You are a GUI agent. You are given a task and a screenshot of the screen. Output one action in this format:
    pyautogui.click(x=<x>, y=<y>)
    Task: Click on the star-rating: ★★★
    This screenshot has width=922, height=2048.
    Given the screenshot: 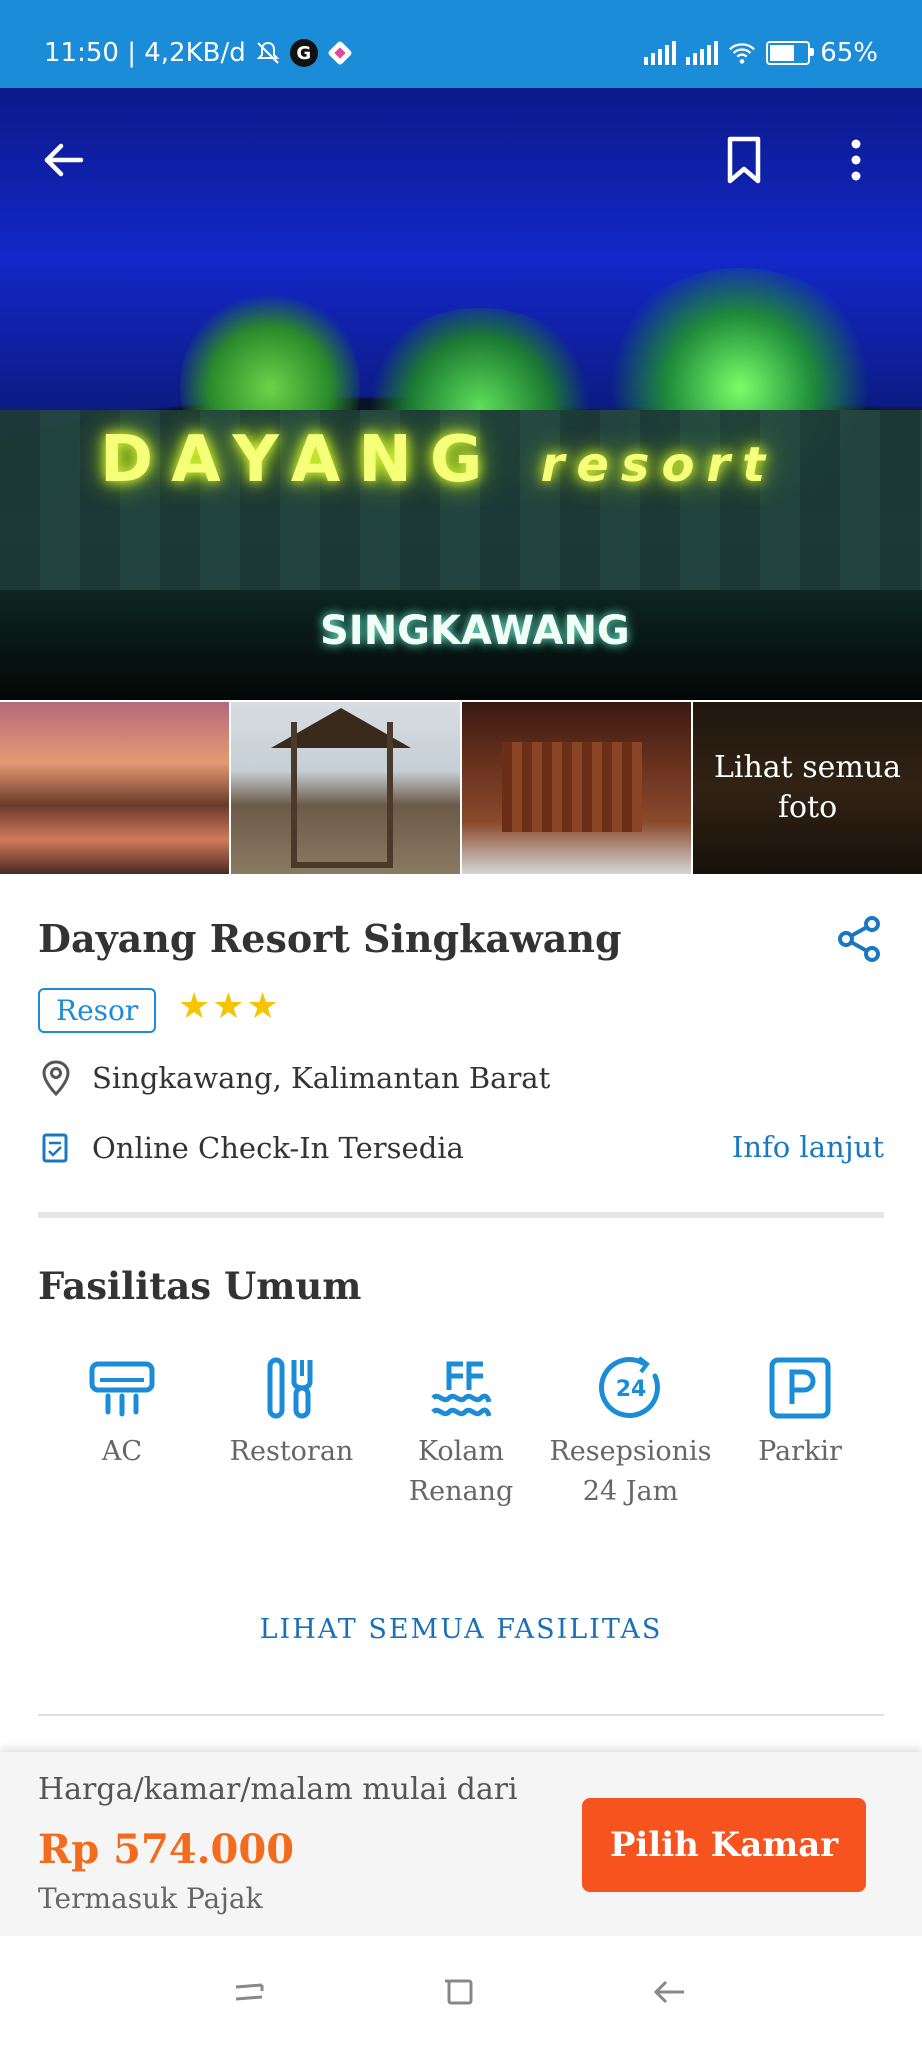 What is the action you would take?
    pyautogui.click(x=229, y=1006)
    